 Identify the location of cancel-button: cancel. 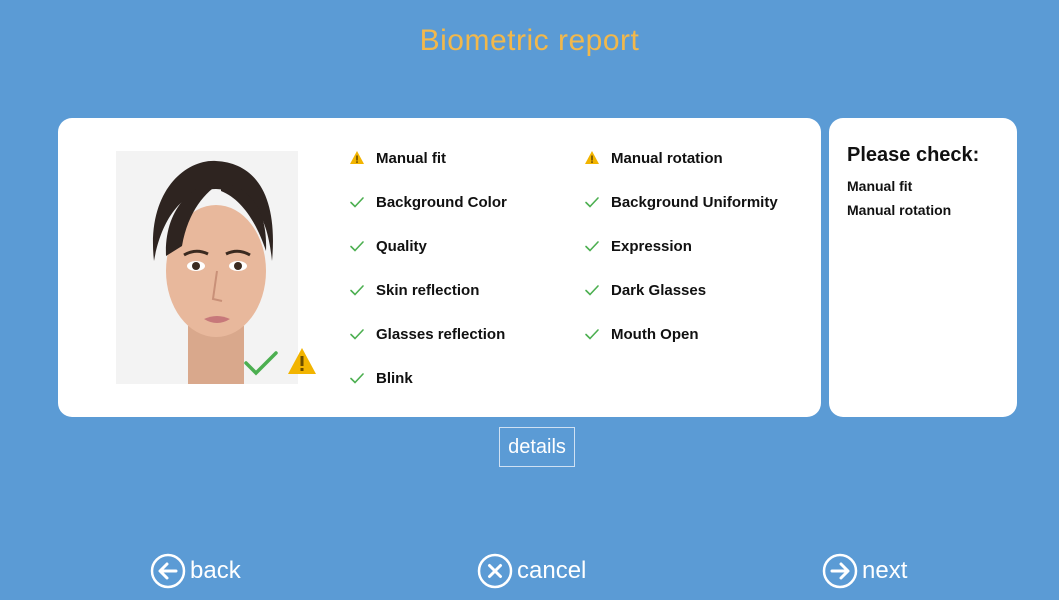
(531, 571).